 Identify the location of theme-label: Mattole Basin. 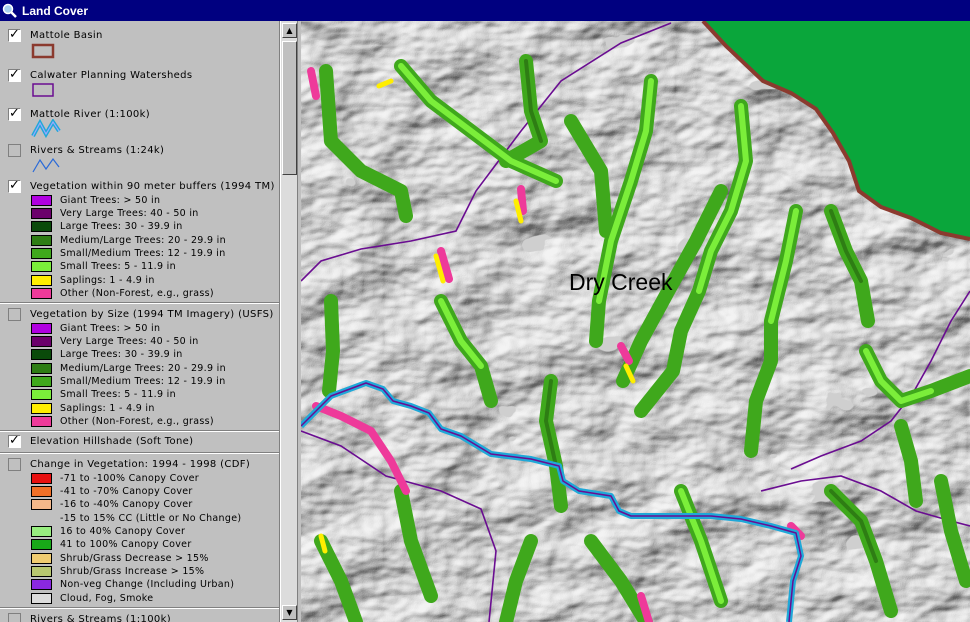
(66, 35).